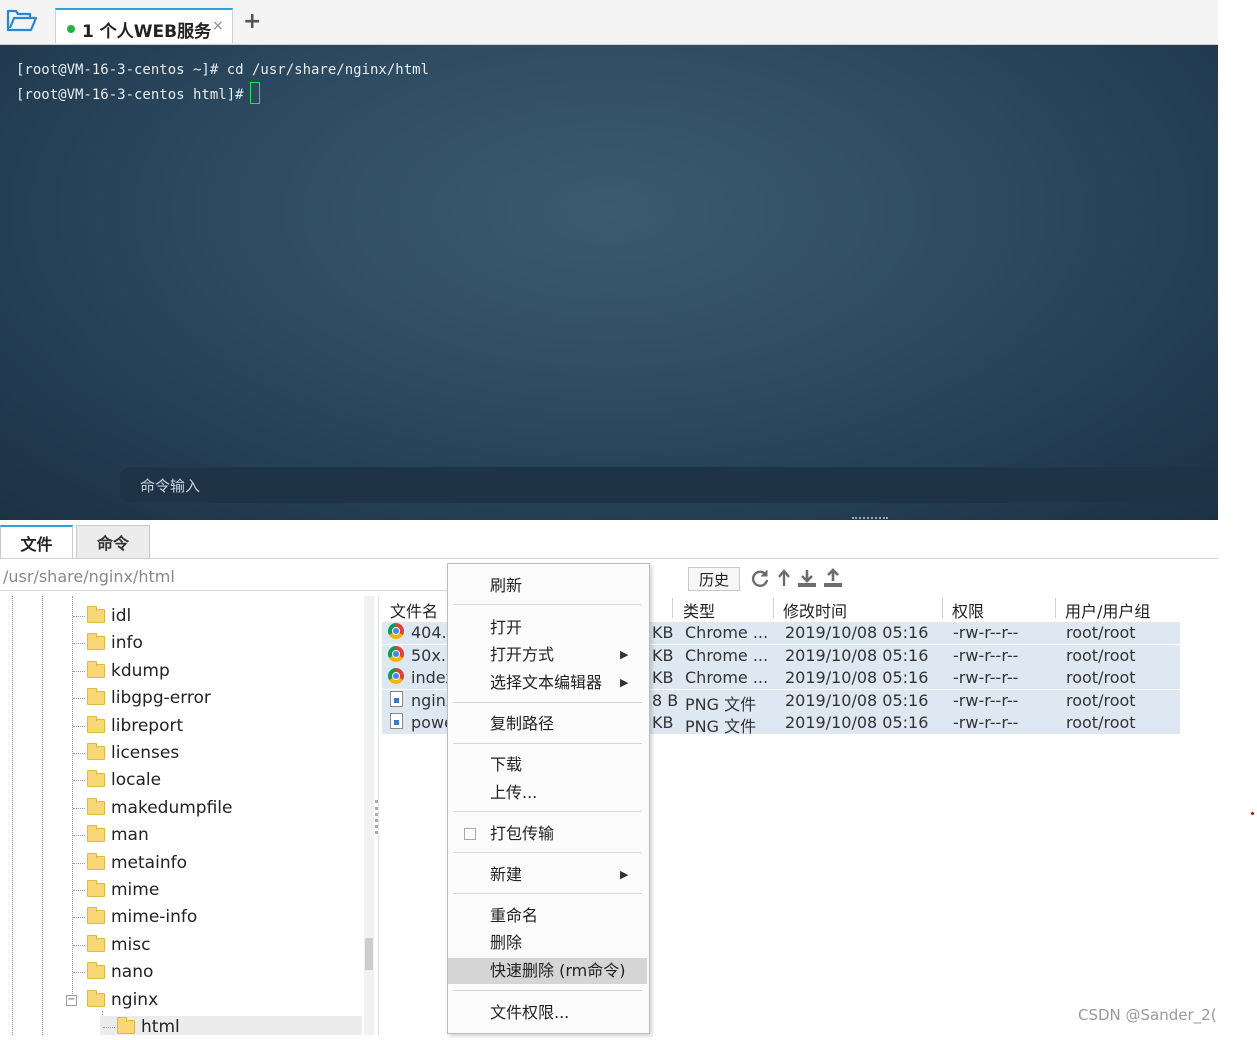  Describe the element at coordinates (714, 579) in the screenshot. I see `history-button: 历史` at that location.